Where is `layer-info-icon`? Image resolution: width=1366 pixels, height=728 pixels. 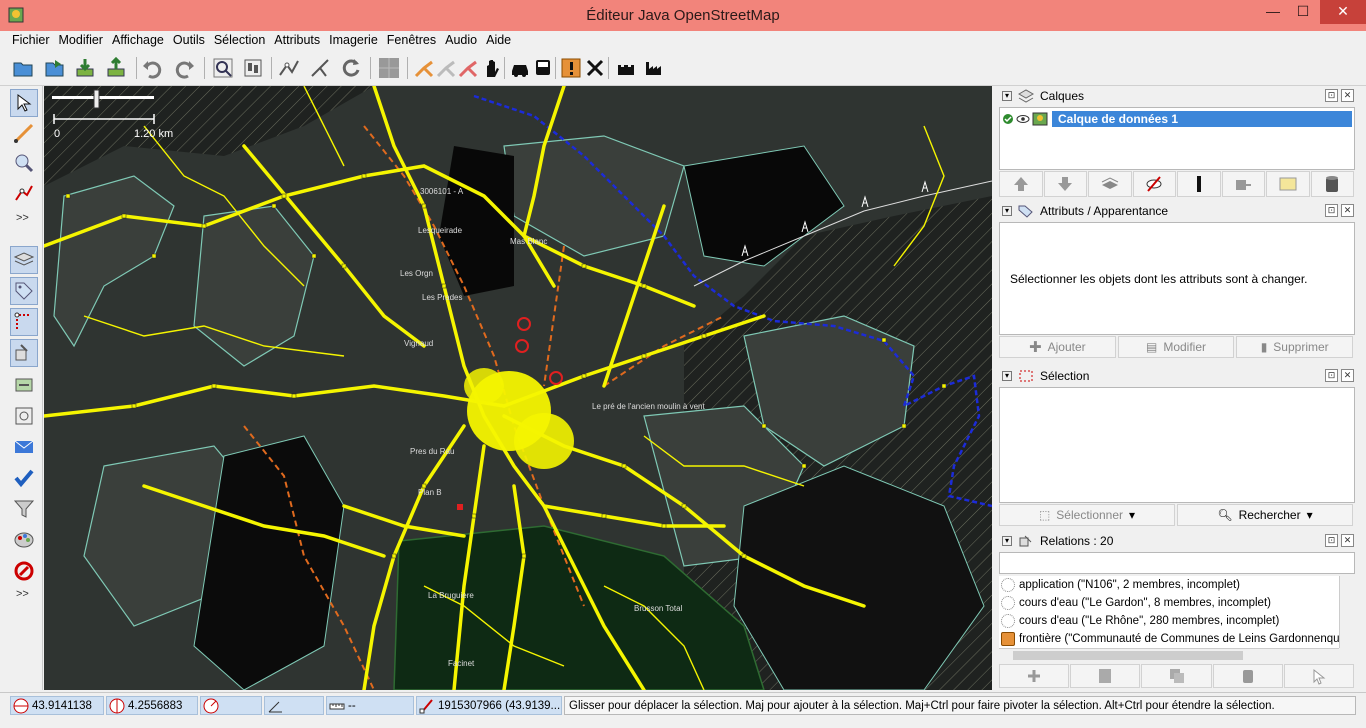 layer-info-icon is located at coordinates (1288, 184).